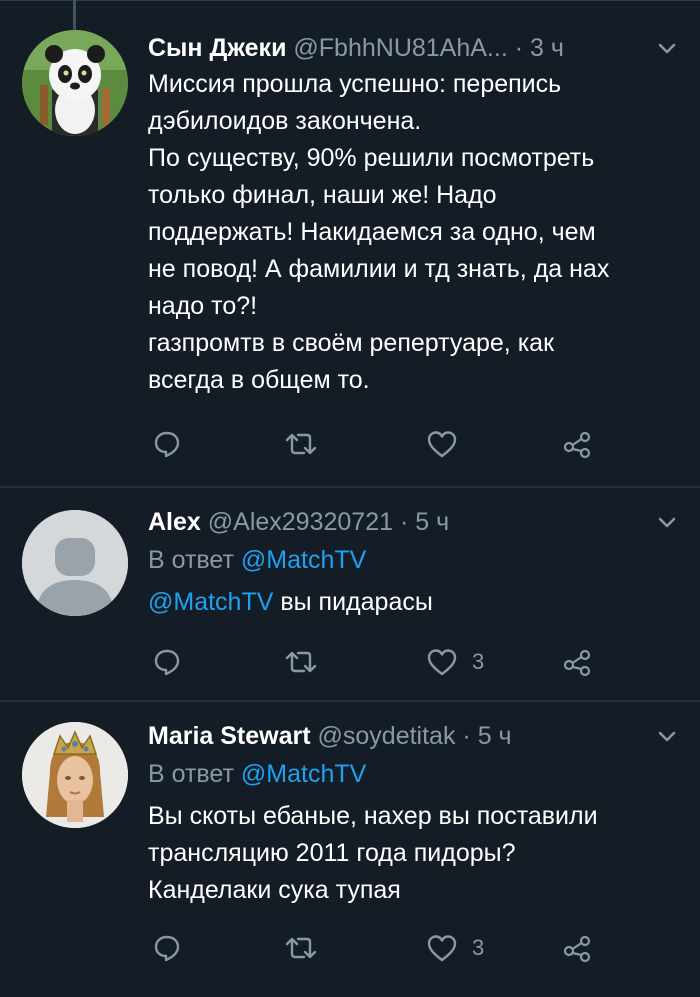 This screenshot has height=997, width=700. What do you see at coordinates (259, 380) in the screenshot?
I see `text-line: всегда в общем то.` at bounding box center [259, 380].